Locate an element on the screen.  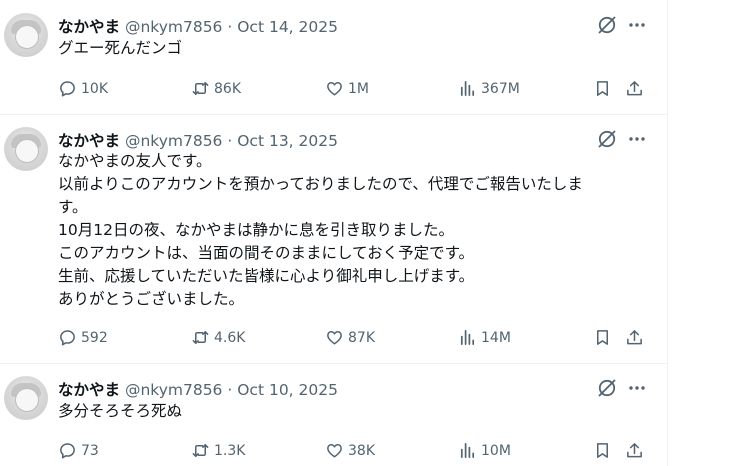
repost-button: 86K is located at coordinates (216, 88).